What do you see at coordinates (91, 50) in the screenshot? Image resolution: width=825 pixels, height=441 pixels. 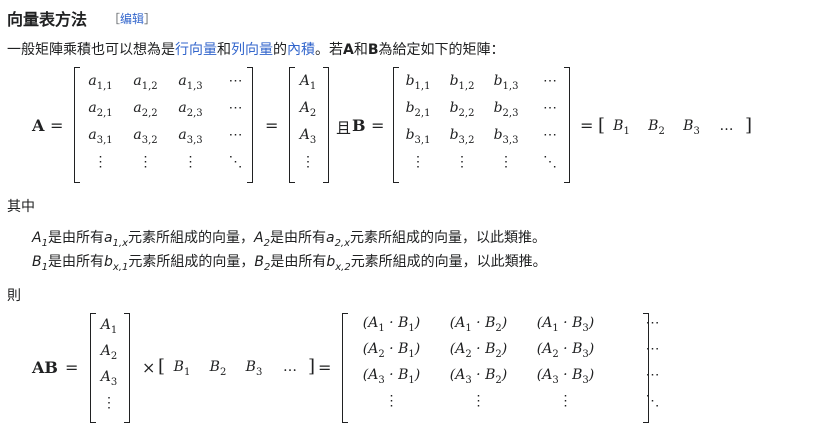 I see `intro-text-1: 一般矩陣乘積也可以想為是` at bounding box center [91, 50].